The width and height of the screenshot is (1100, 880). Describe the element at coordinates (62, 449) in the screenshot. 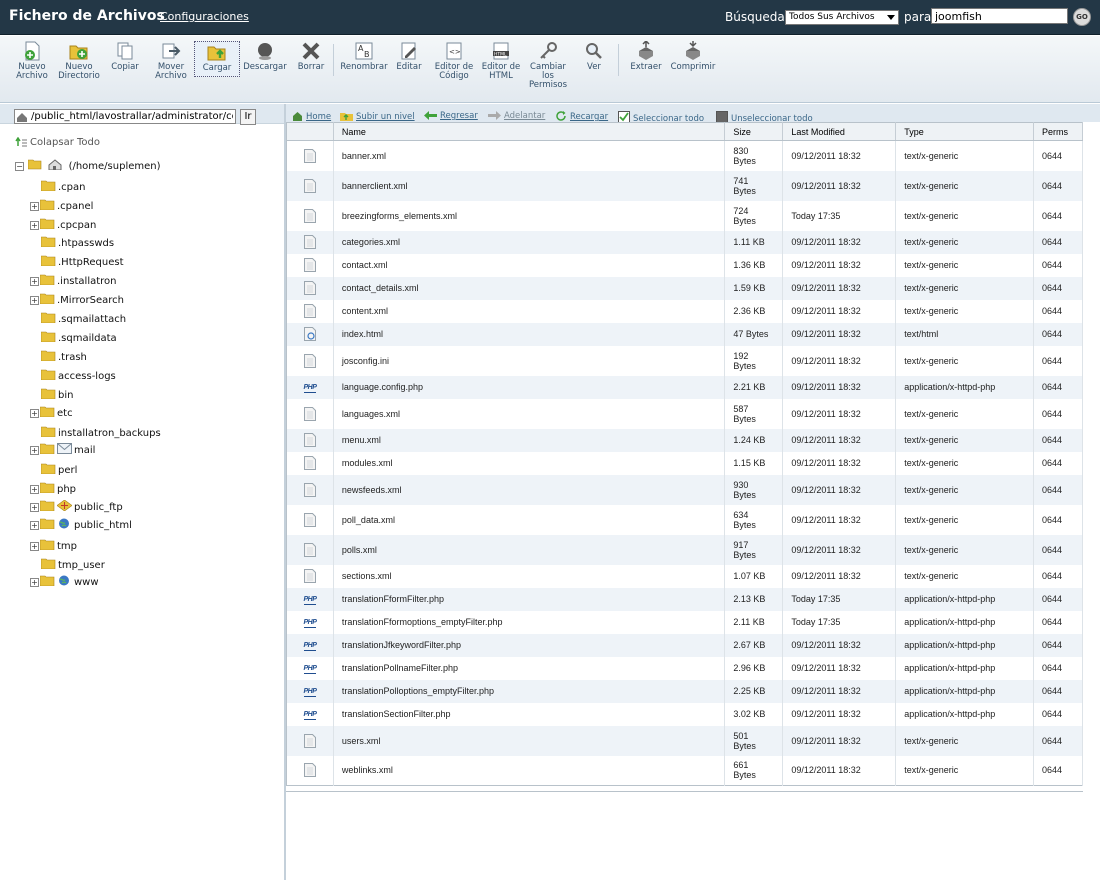

I see `tree-item: + mail` at that location.